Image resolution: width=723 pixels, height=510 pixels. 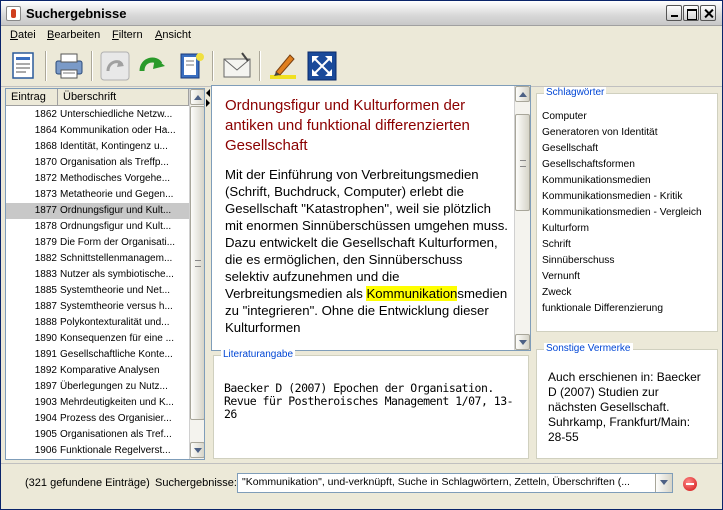 What do you see at coordinates (45, 226) in the screenshot?
I see `entry-number: 1878` at bounding box center [45, 226].